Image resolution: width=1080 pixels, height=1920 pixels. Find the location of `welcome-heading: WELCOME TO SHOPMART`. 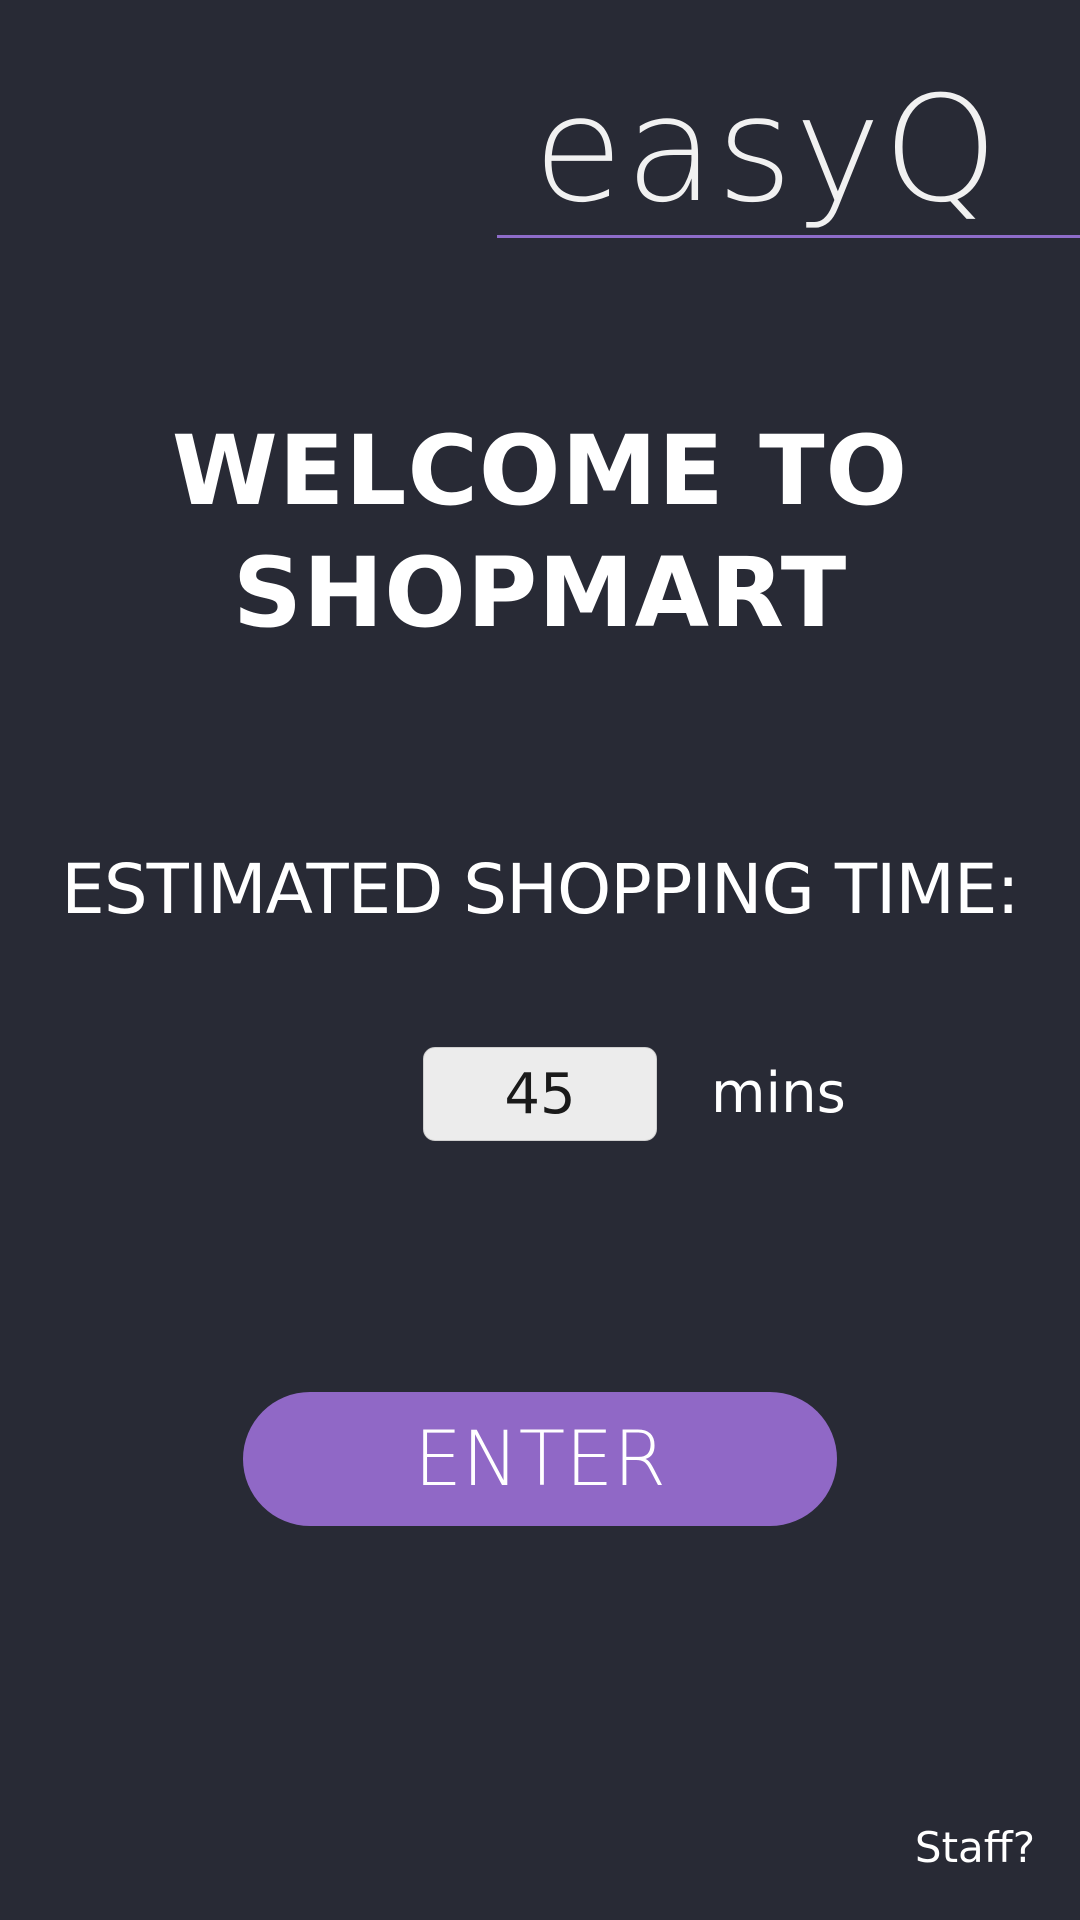

welcome-heading: WELCOME TO SHOPMART is located at coordinates (540, 532).